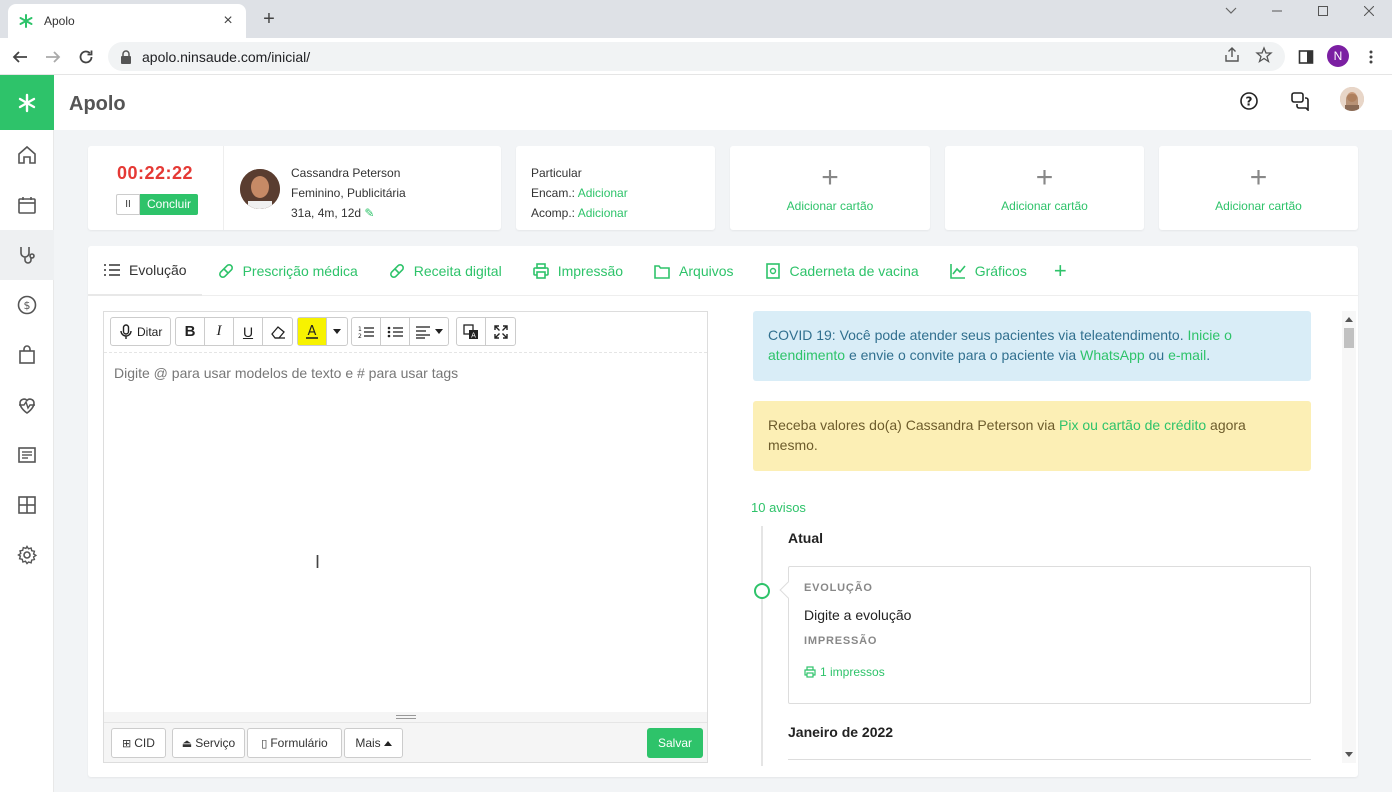  Describe the element at coordinates (128, 204) in the screenshot. I see `pause-button: II` at that location.